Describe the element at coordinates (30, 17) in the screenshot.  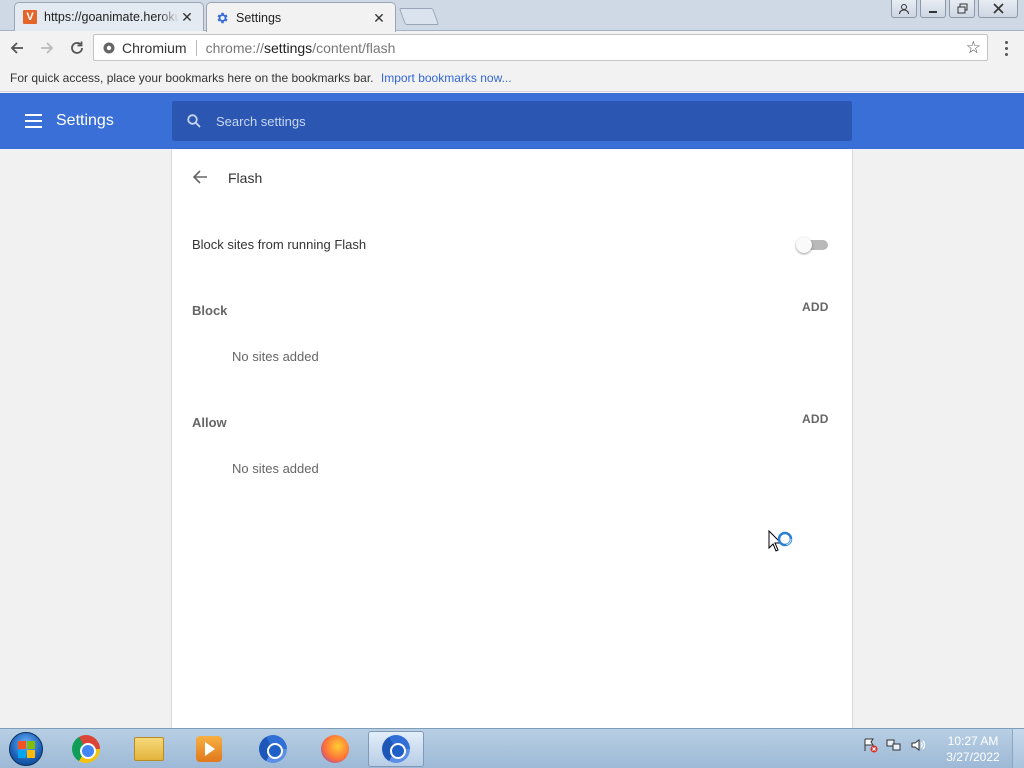
I see `goanimate-favicon-icon: V` at that location.